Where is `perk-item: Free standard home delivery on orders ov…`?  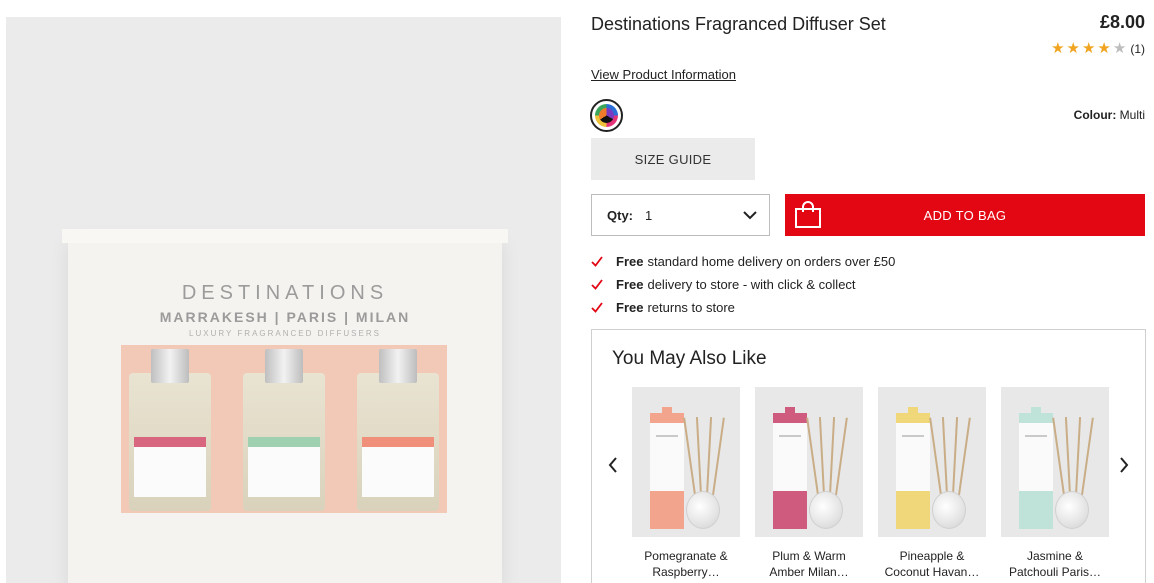 perk-item: Free standard home delivery on orders ov… is located at coordinates (743, 261).